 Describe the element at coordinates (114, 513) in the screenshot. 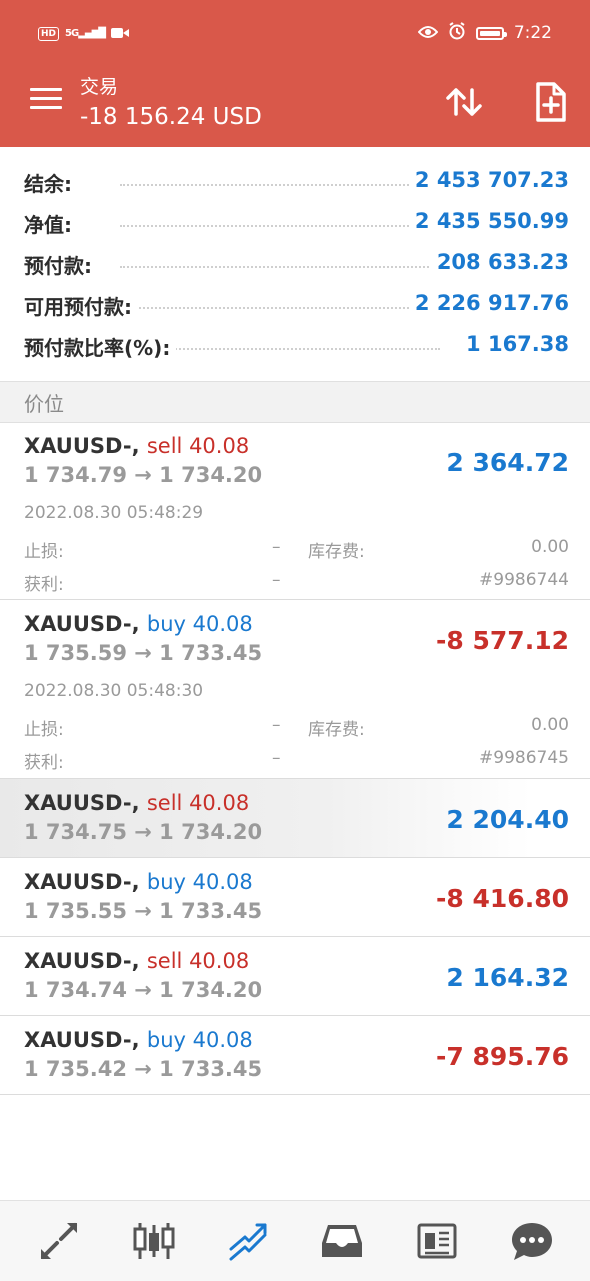

I see `position-datetime: 2022.08.30 05:48:29` at that location.